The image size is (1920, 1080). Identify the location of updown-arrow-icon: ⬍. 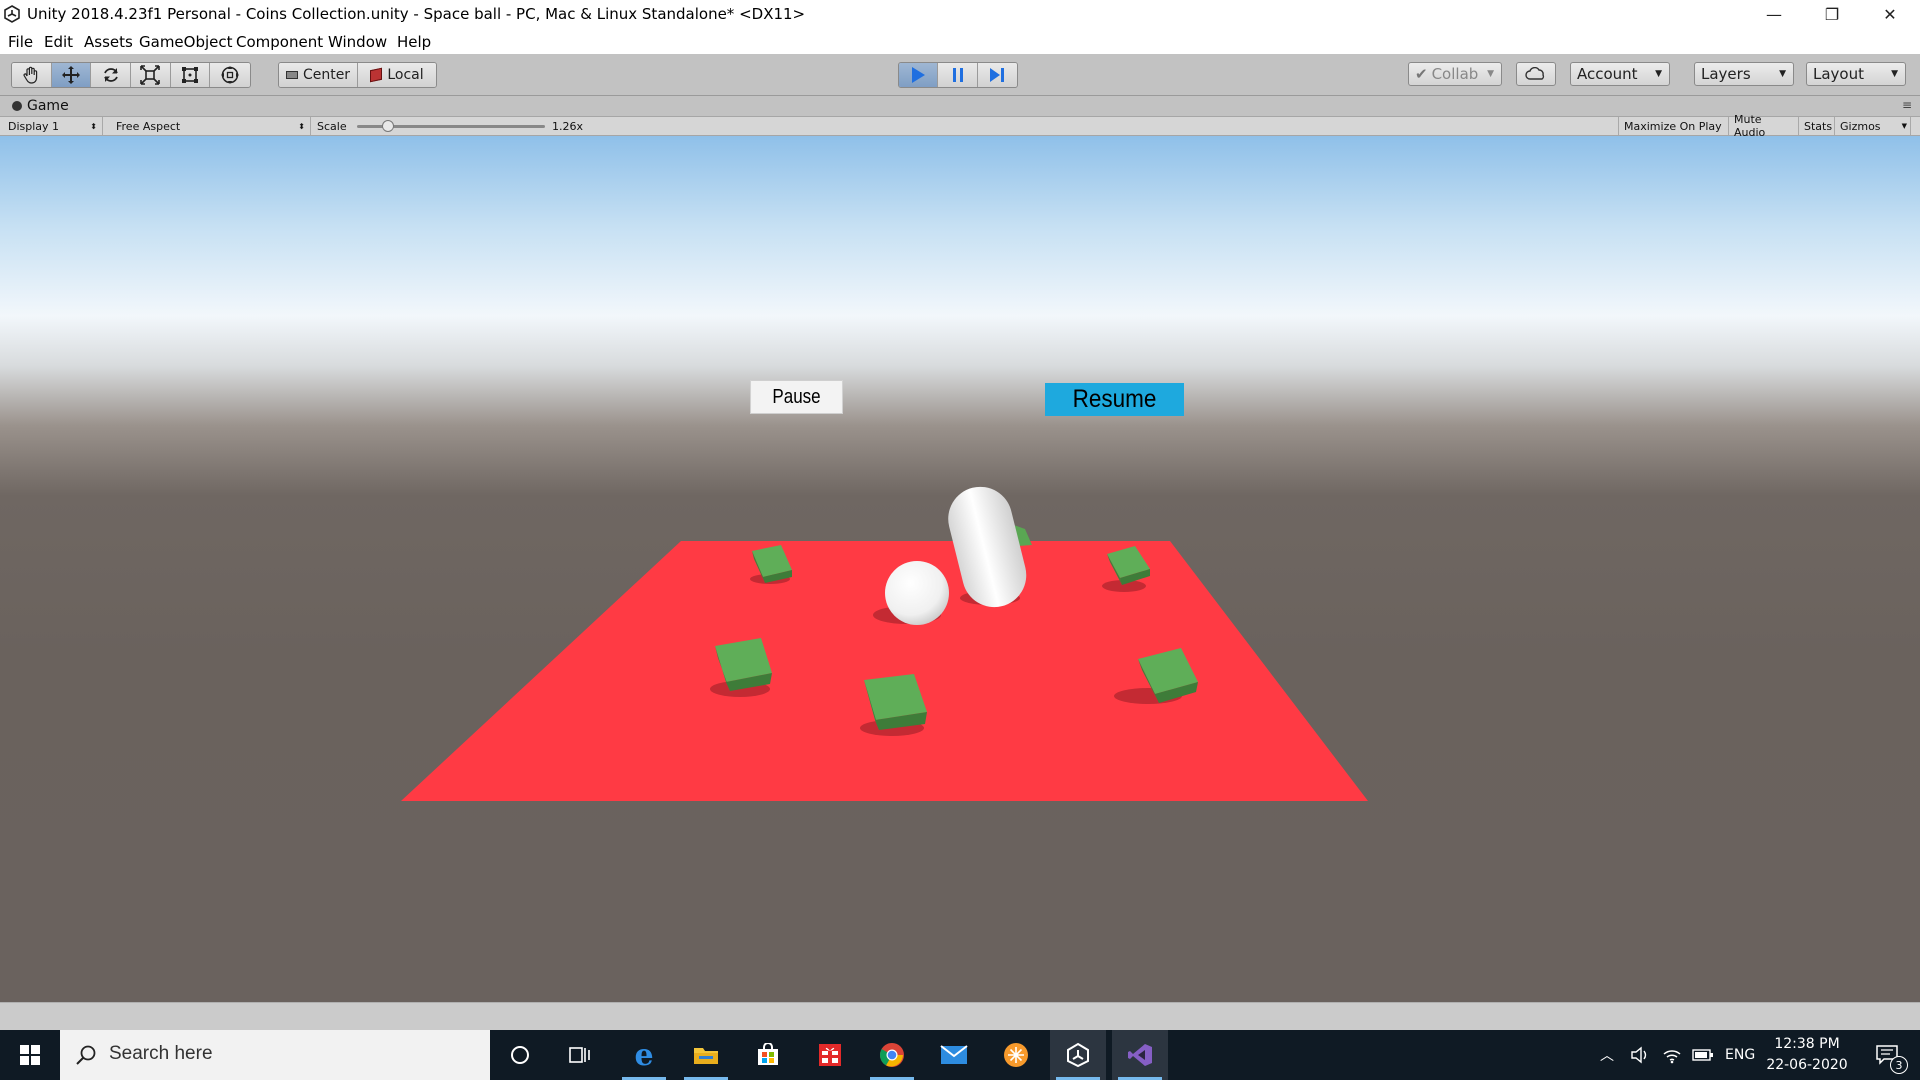
(301, 126).